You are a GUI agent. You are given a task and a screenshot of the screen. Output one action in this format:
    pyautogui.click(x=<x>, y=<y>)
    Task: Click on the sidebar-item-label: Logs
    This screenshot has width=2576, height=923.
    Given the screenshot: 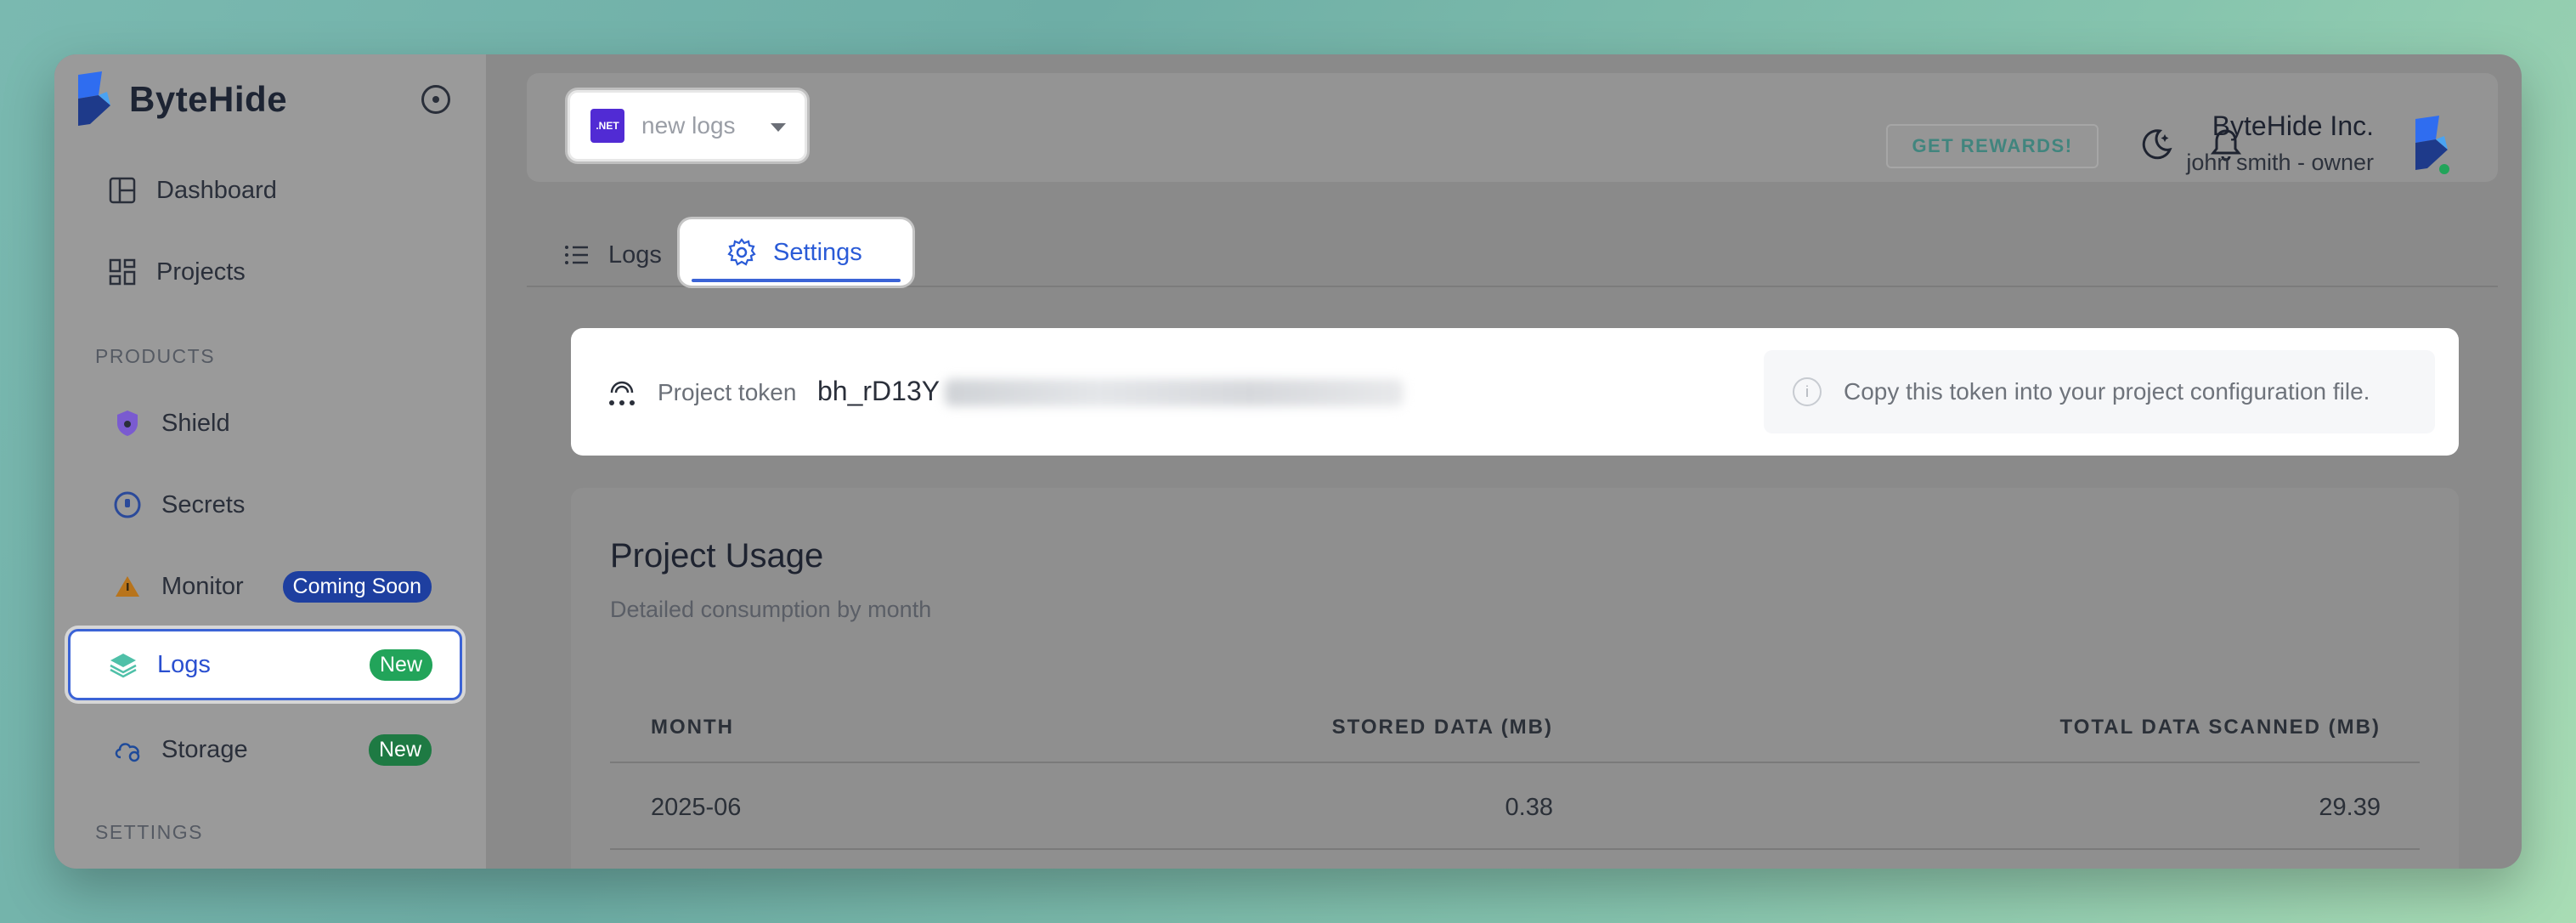 What is the action you would take?
    pyautogui.click(x=184, y=664)
    